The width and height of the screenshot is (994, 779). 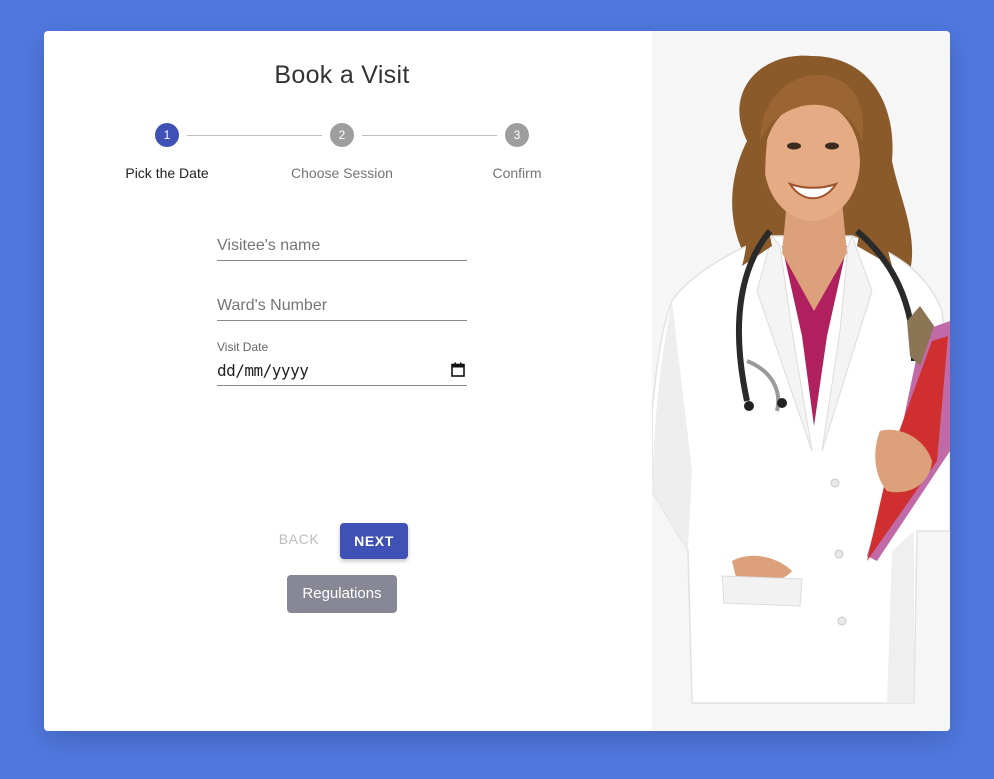 What do you see at coordinates (517, 173) in the screenshot?
I see `step-3-label: Confirm` at bounding box center [517, 173].